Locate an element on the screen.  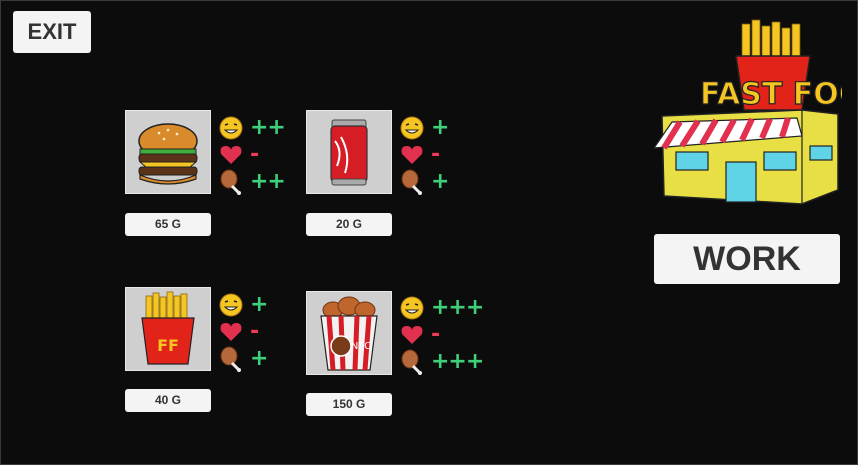
fries-card: FF is located at coordinates (168, 329).